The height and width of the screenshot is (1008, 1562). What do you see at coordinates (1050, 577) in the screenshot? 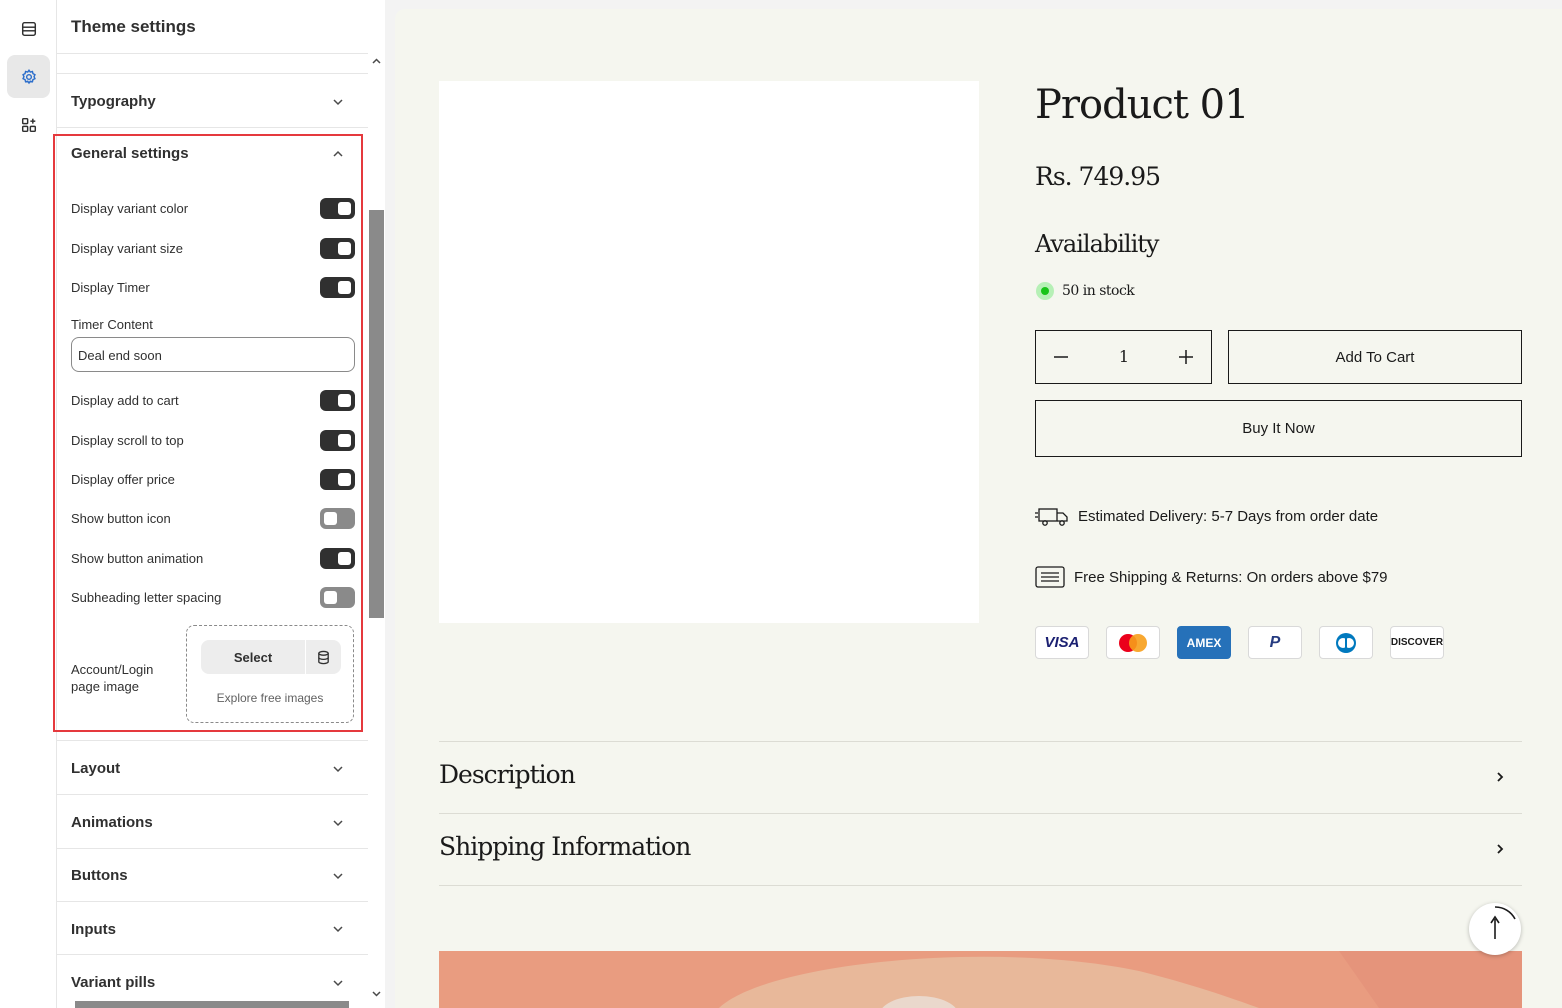
I see `receipt-icon` at bounding box center [1050, 577].